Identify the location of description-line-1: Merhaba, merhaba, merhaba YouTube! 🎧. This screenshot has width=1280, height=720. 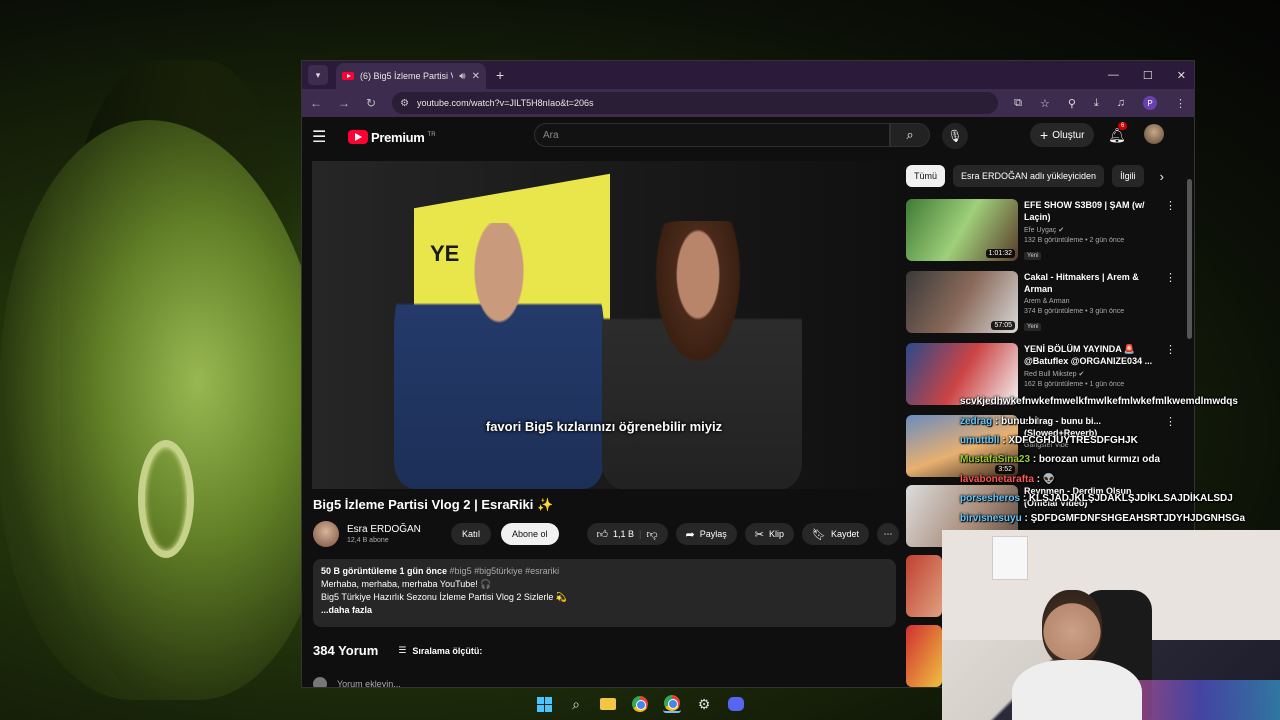
(406, 584).